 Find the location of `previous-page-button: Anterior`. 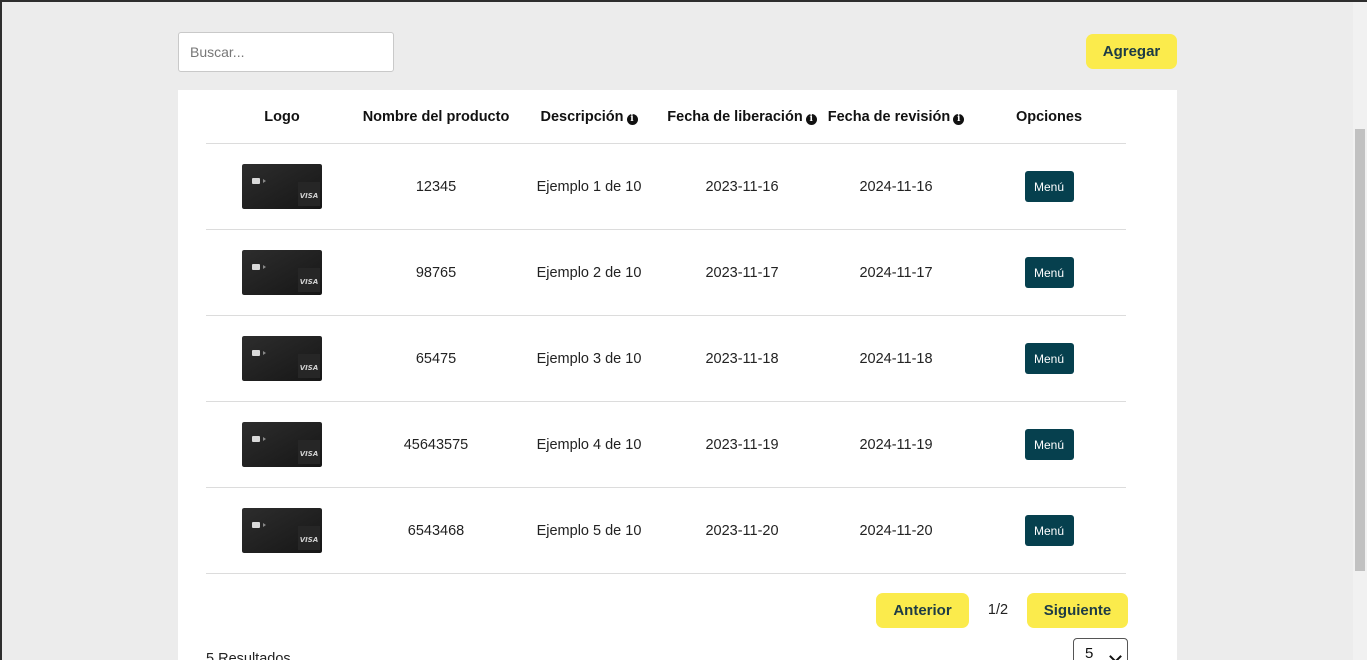

previous-page-button: Anterior is located at coordinates (922, 610).